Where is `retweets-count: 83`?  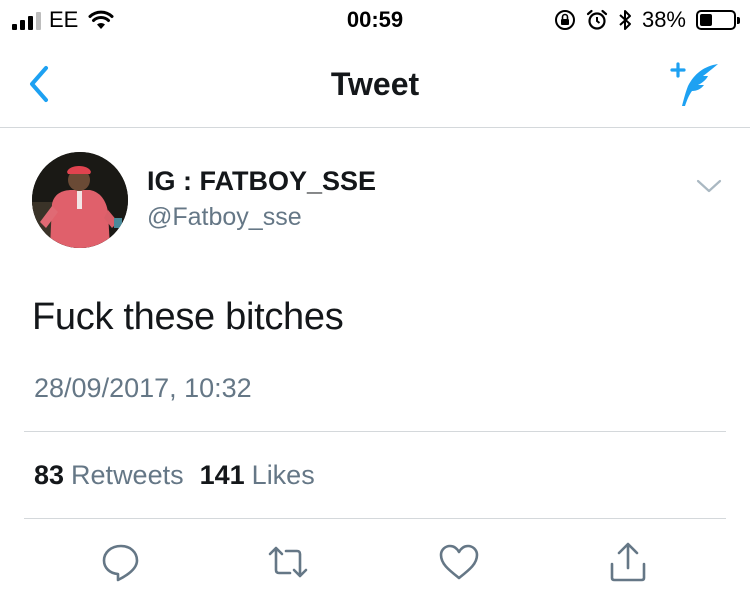
retweets-count: 83 is located at coordinates (49, 475).